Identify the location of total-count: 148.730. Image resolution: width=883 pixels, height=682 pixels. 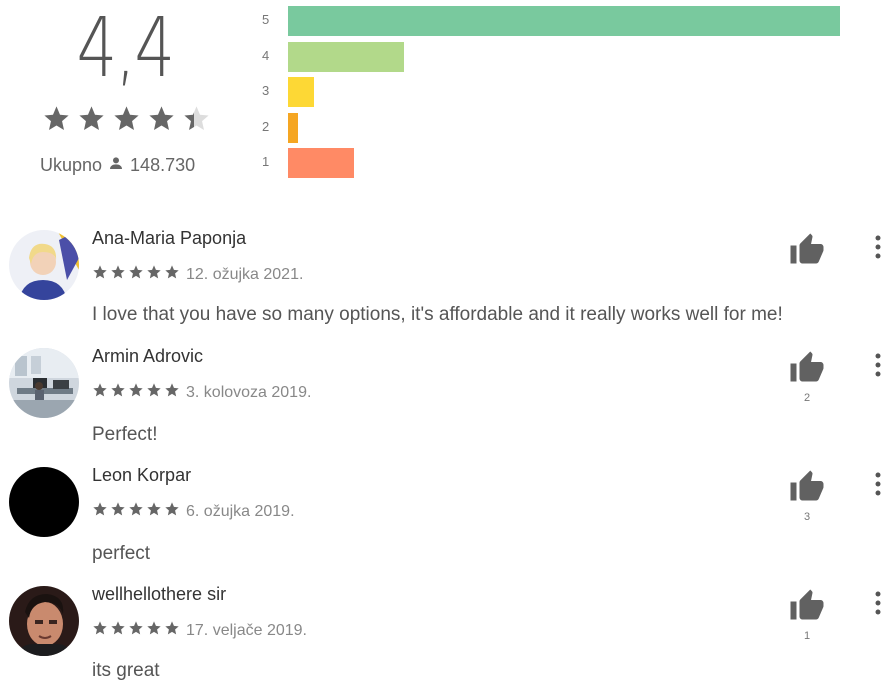
(163, 165).